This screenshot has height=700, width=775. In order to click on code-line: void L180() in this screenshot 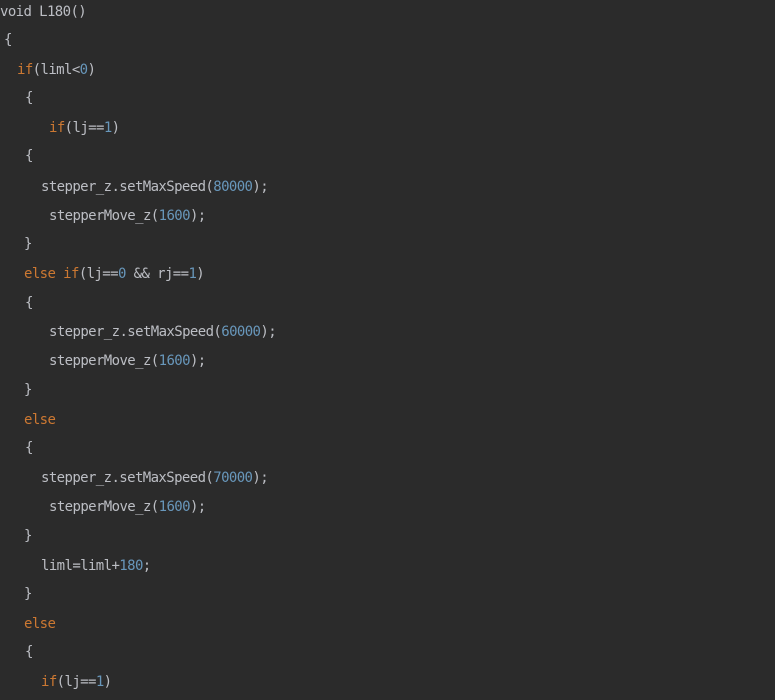, I will do `click(43, 12)`.